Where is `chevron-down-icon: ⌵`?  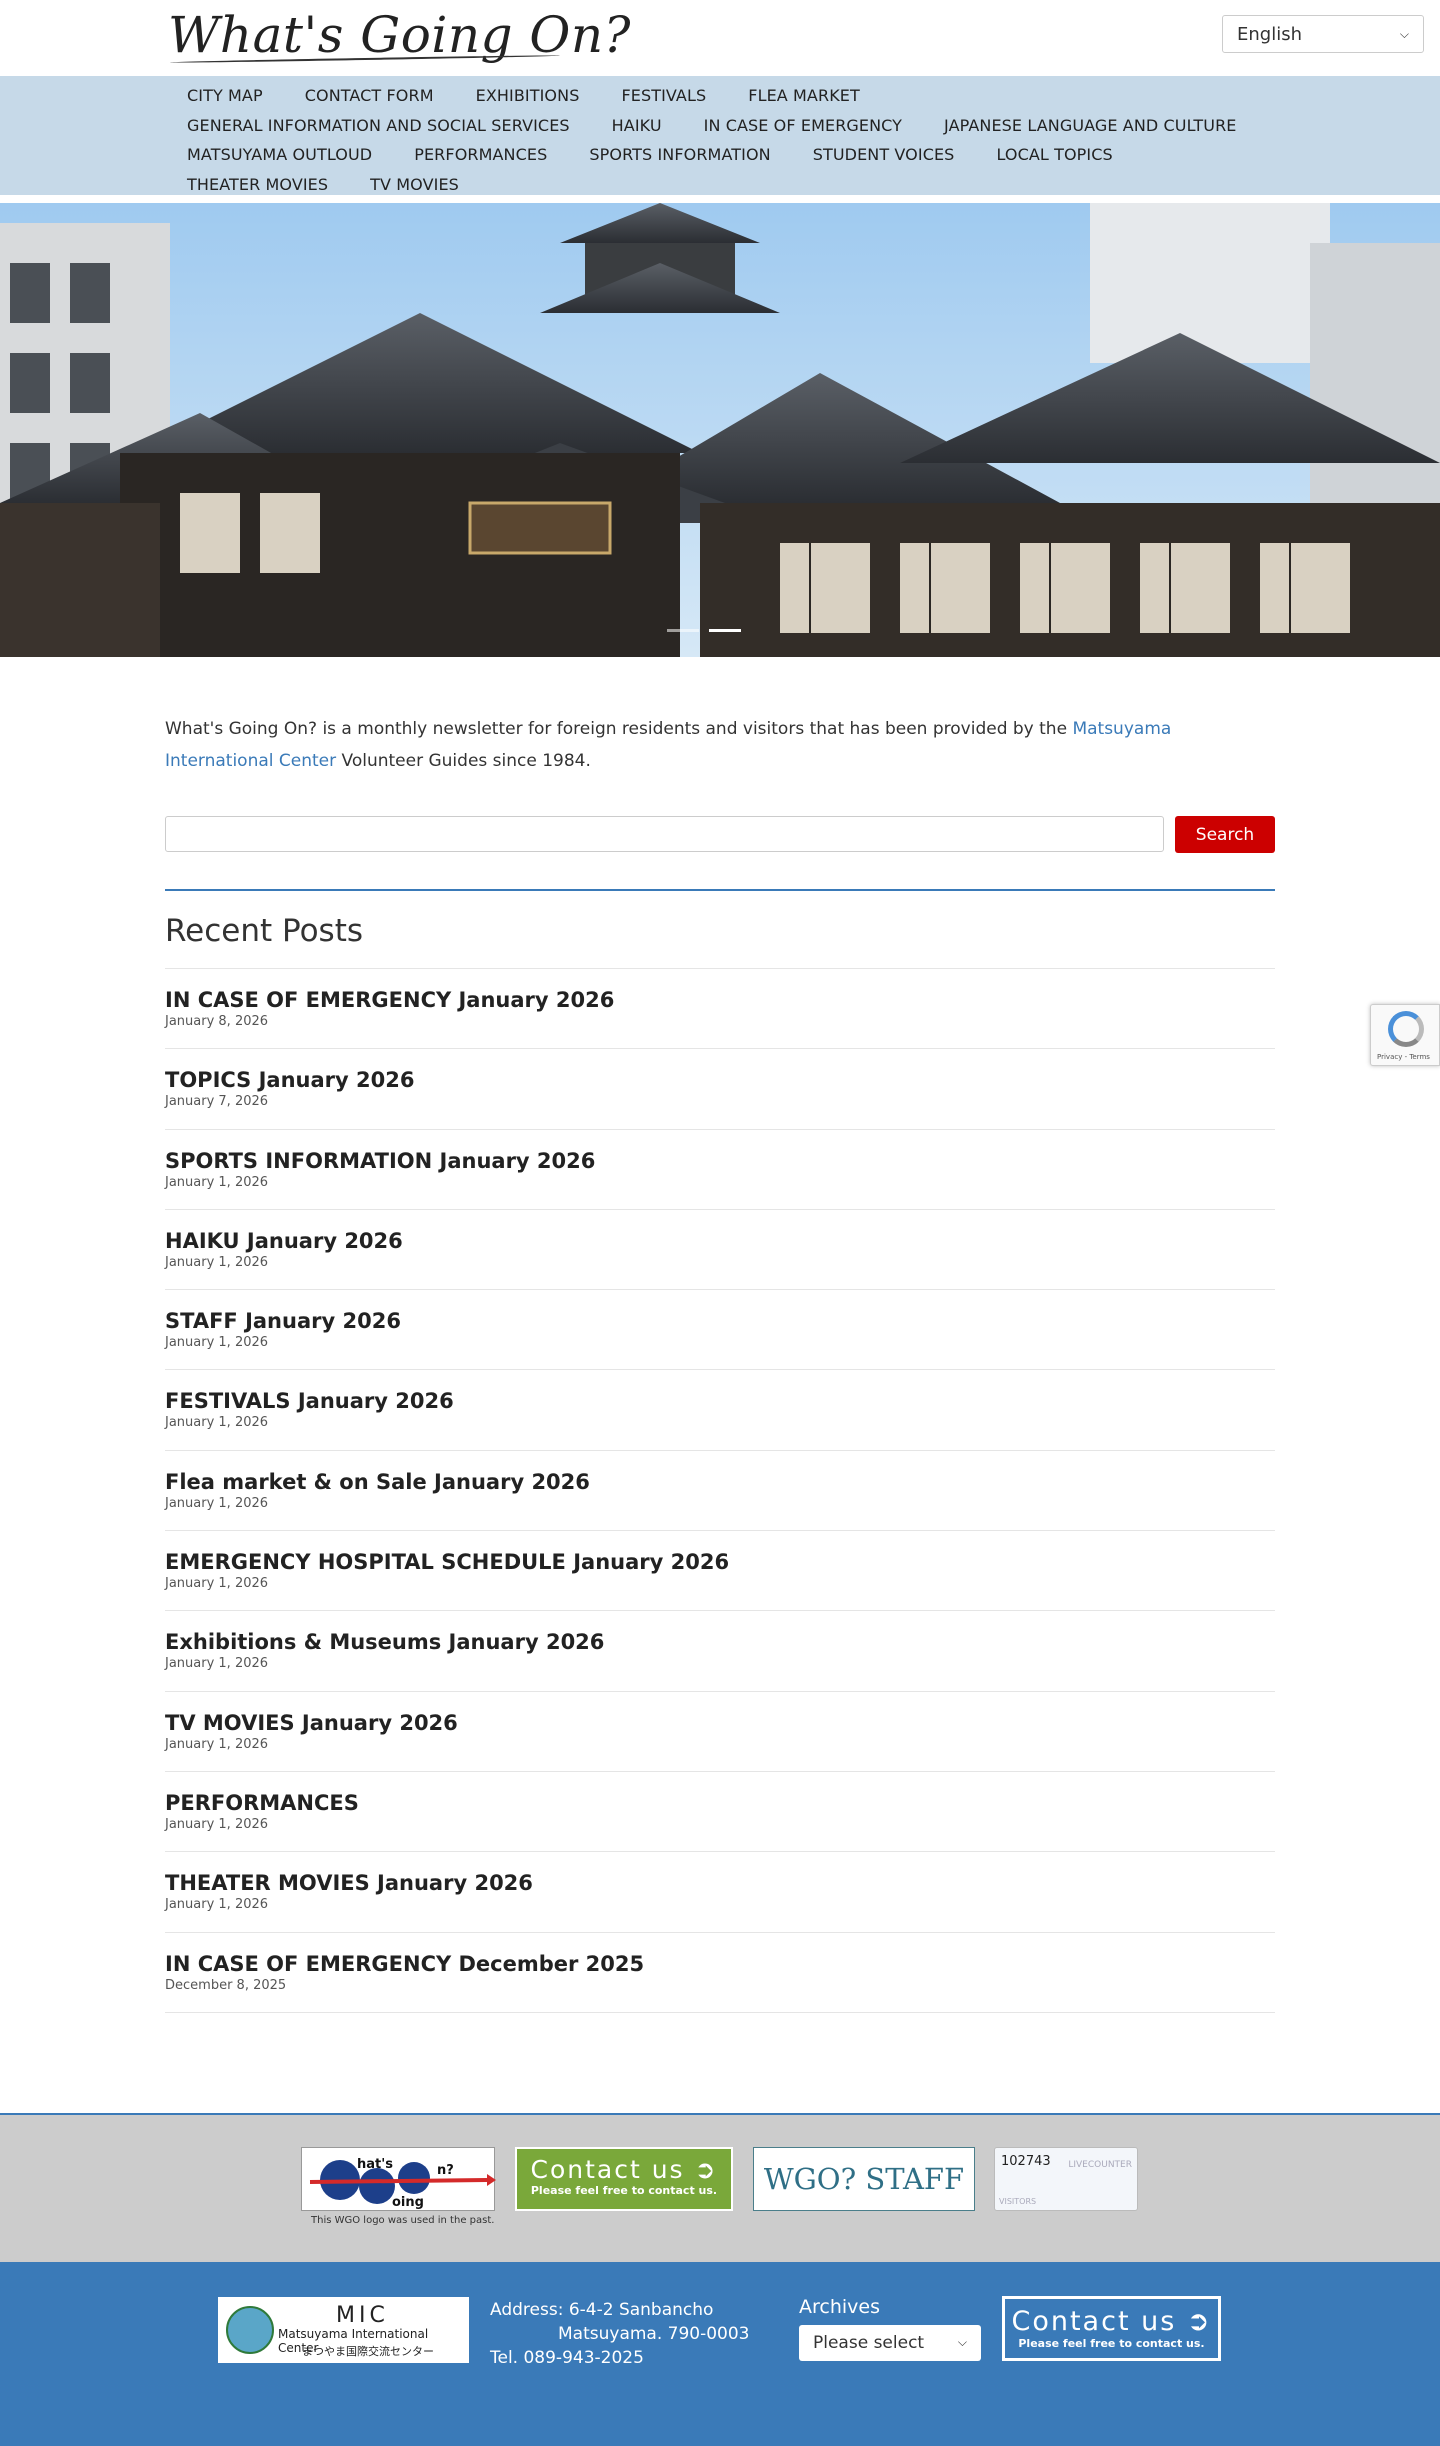
chevron-down-icon: ⌵ is located at coordinates (962, 2342).